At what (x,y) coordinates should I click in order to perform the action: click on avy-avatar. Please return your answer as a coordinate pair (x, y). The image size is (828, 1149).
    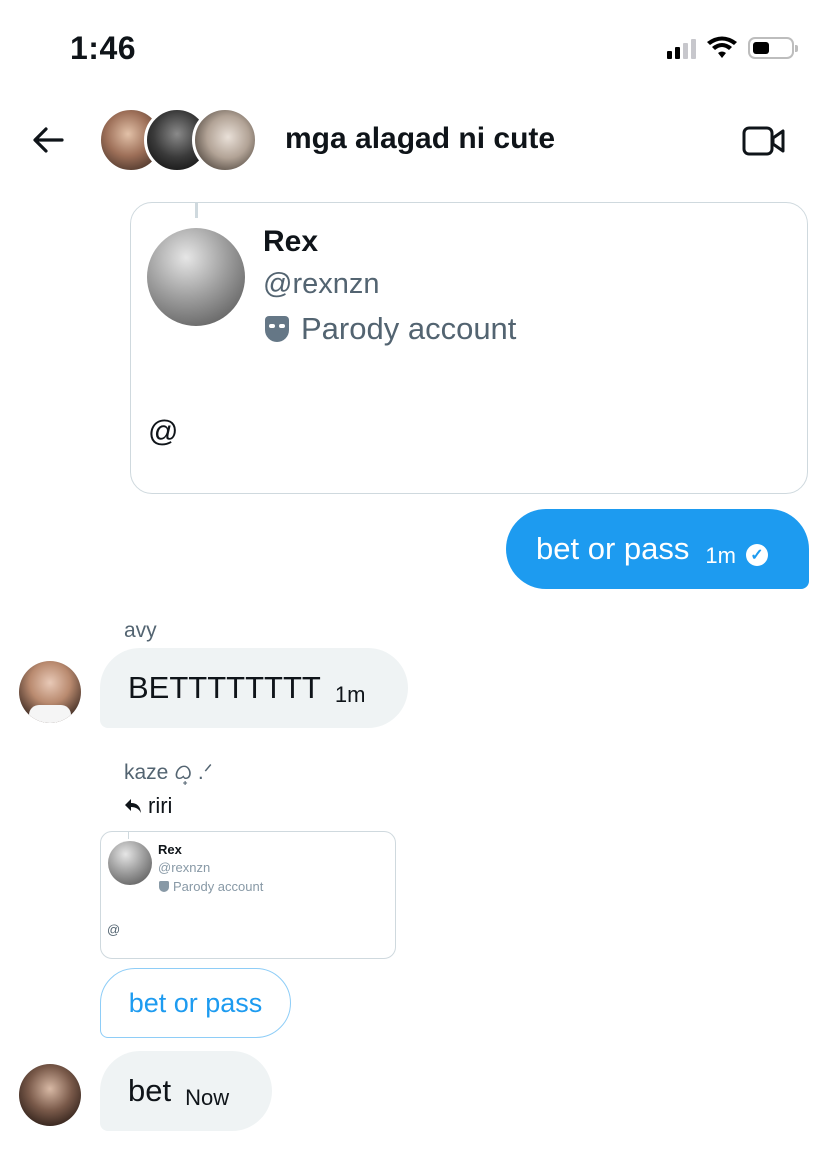
    Looking at the image, I should click on (50, 692).